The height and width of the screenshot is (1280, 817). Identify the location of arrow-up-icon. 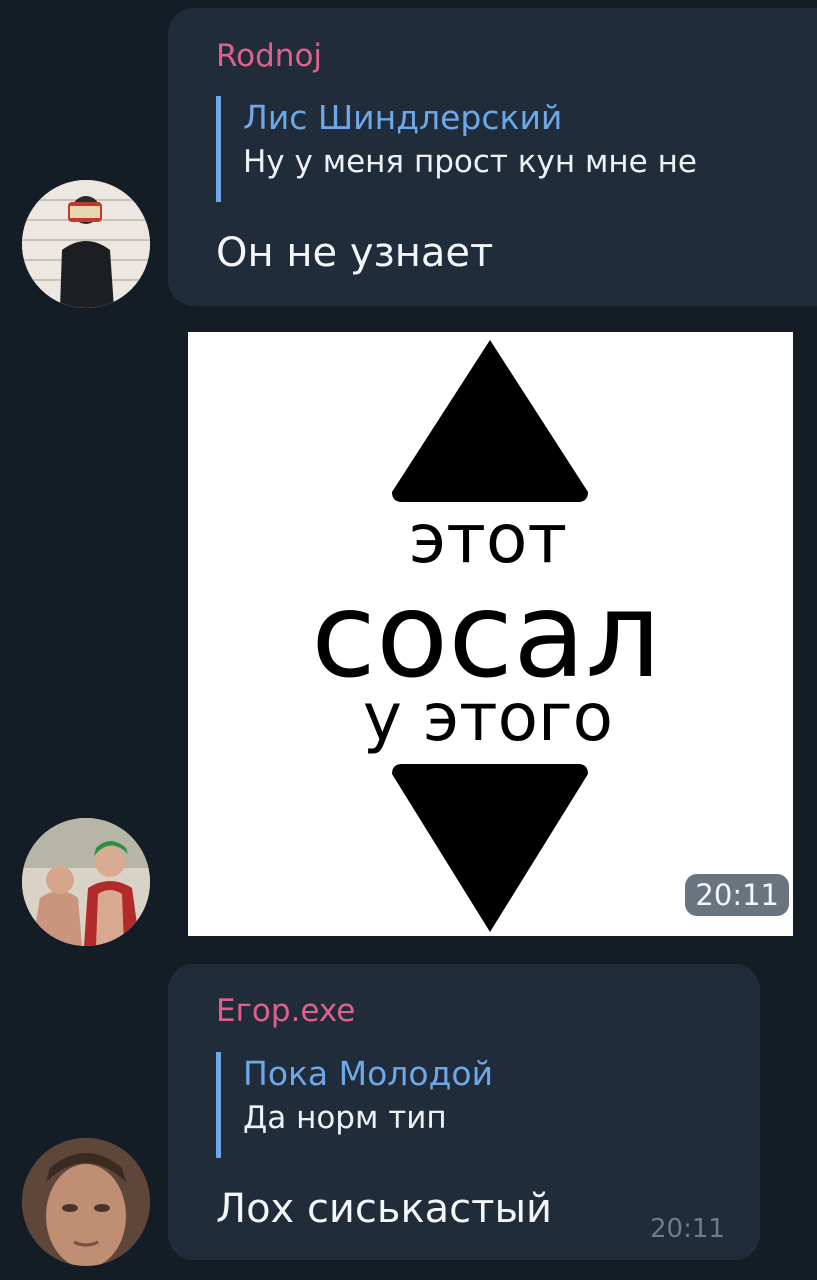
(490, 421).